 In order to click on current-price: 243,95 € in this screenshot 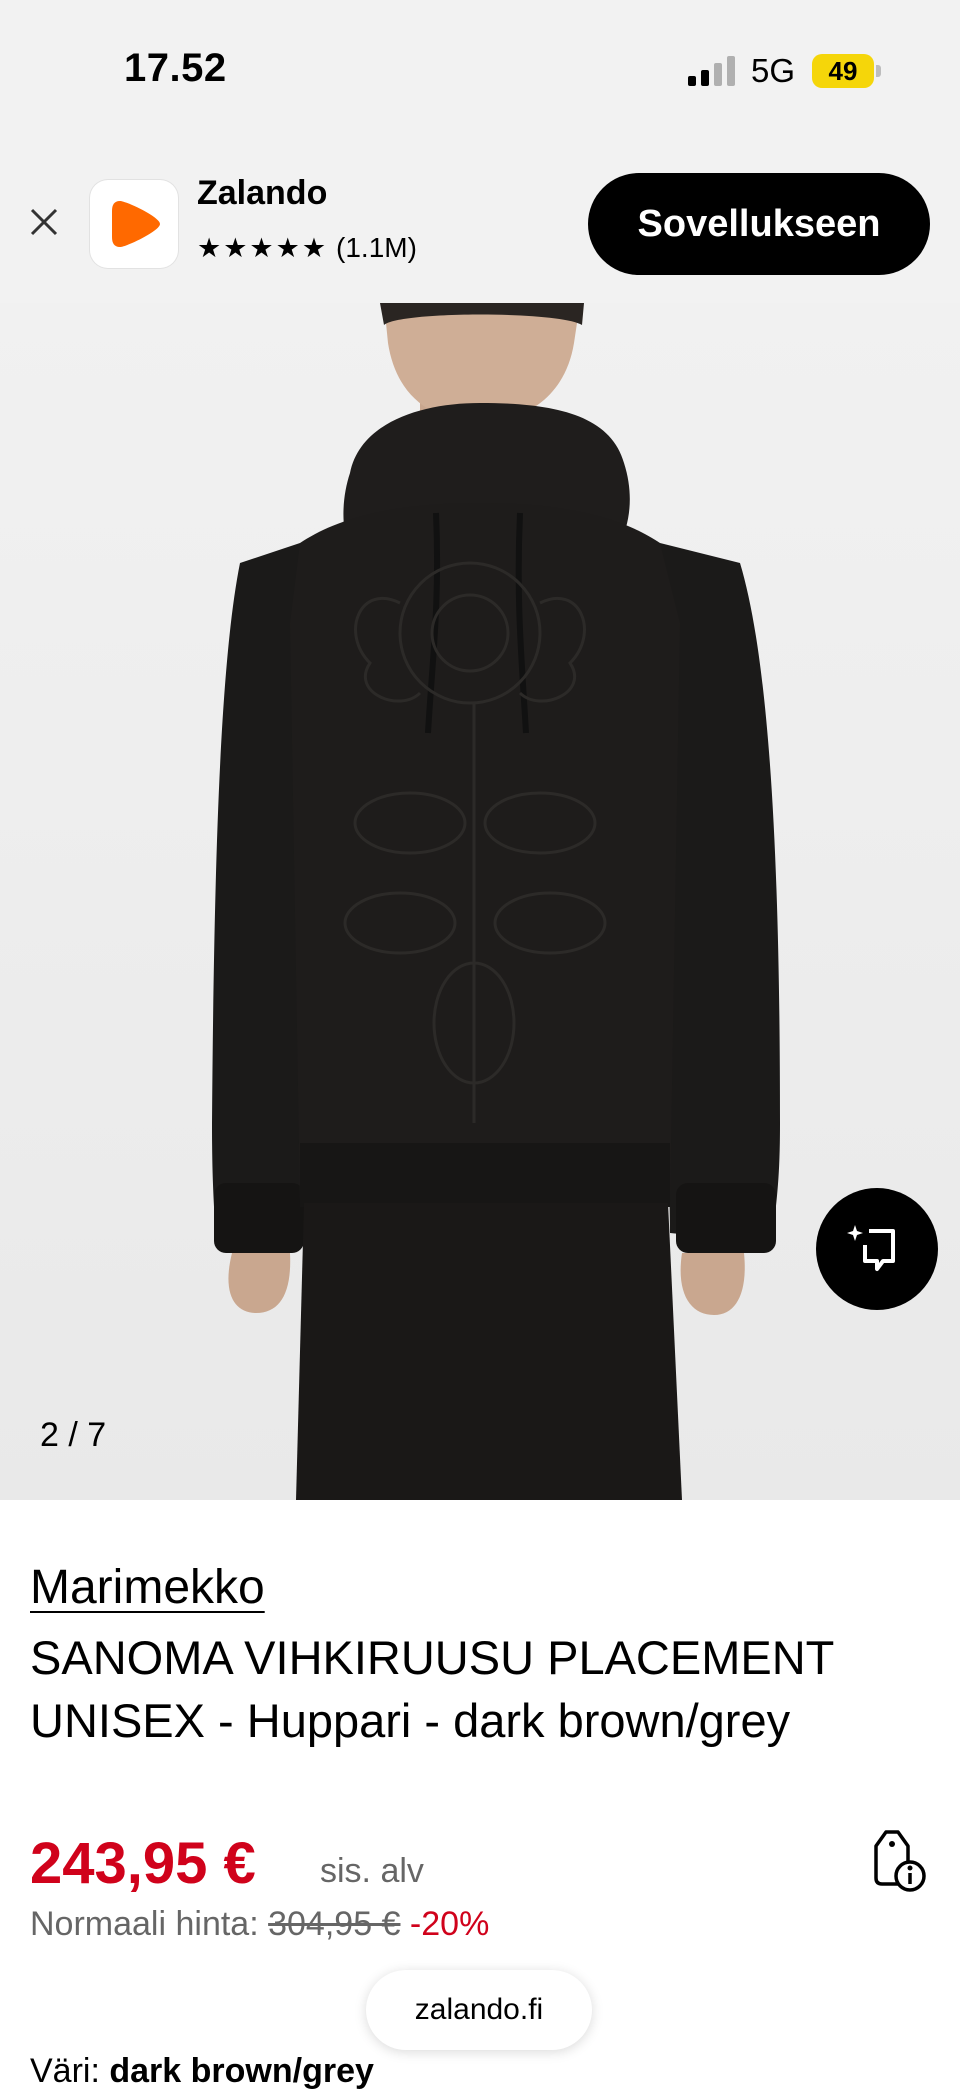, I will do `click(143, 1863)`.